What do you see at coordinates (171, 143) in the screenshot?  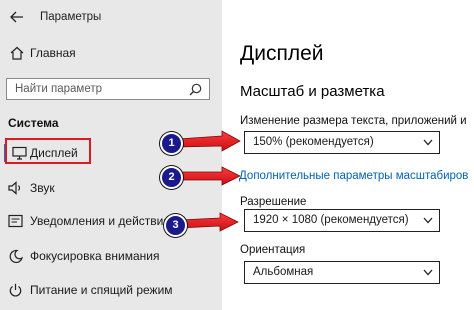 I see `callout-badge-1: 1` at bounding box center [171, 143].